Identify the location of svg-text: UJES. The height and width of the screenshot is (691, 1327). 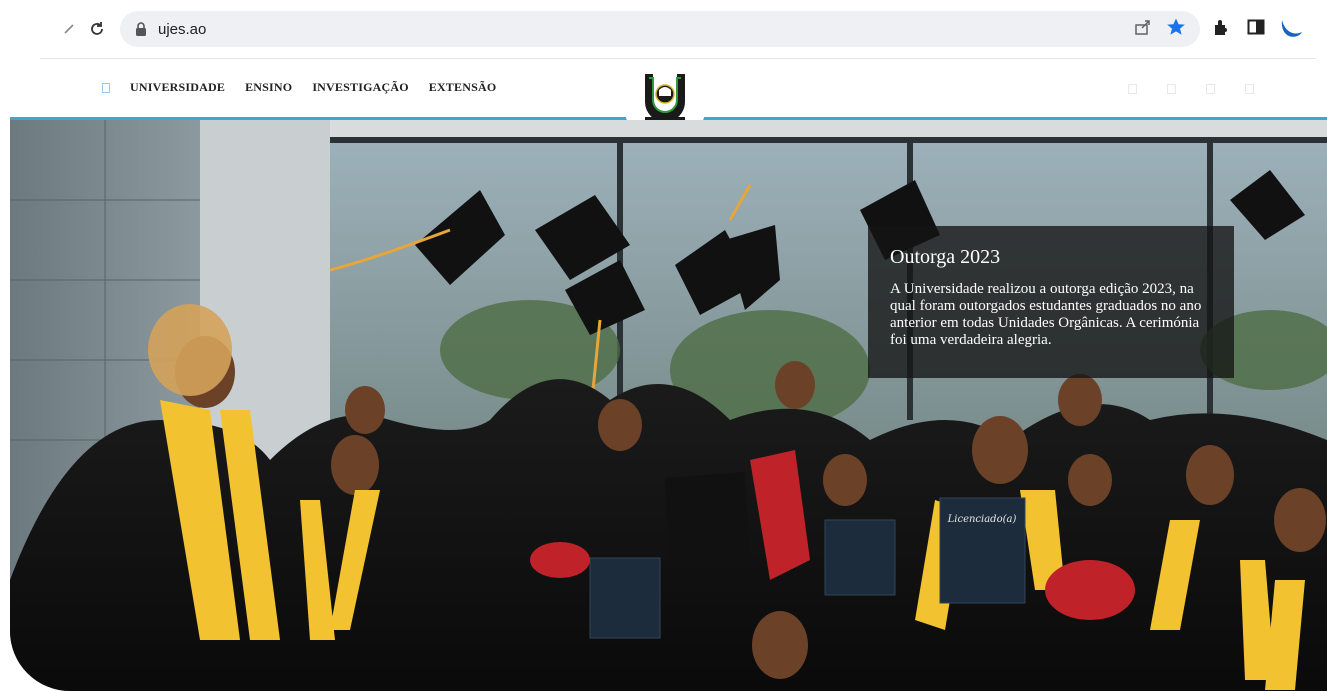
(664, 107).